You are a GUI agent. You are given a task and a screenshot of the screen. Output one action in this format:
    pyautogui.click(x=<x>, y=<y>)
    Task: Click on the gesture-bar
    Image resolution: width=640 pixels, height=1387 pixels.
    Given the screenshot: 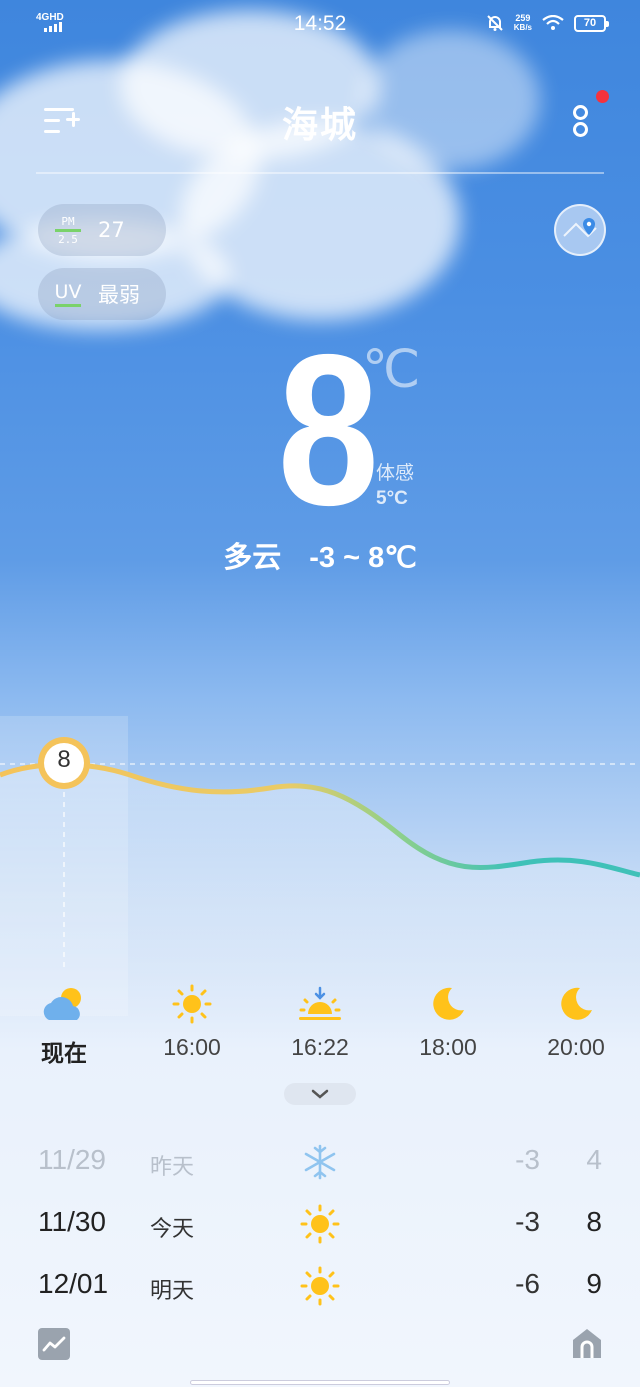 What is the action you would take?
    pyautogui.click(x=320, y=1382)
    